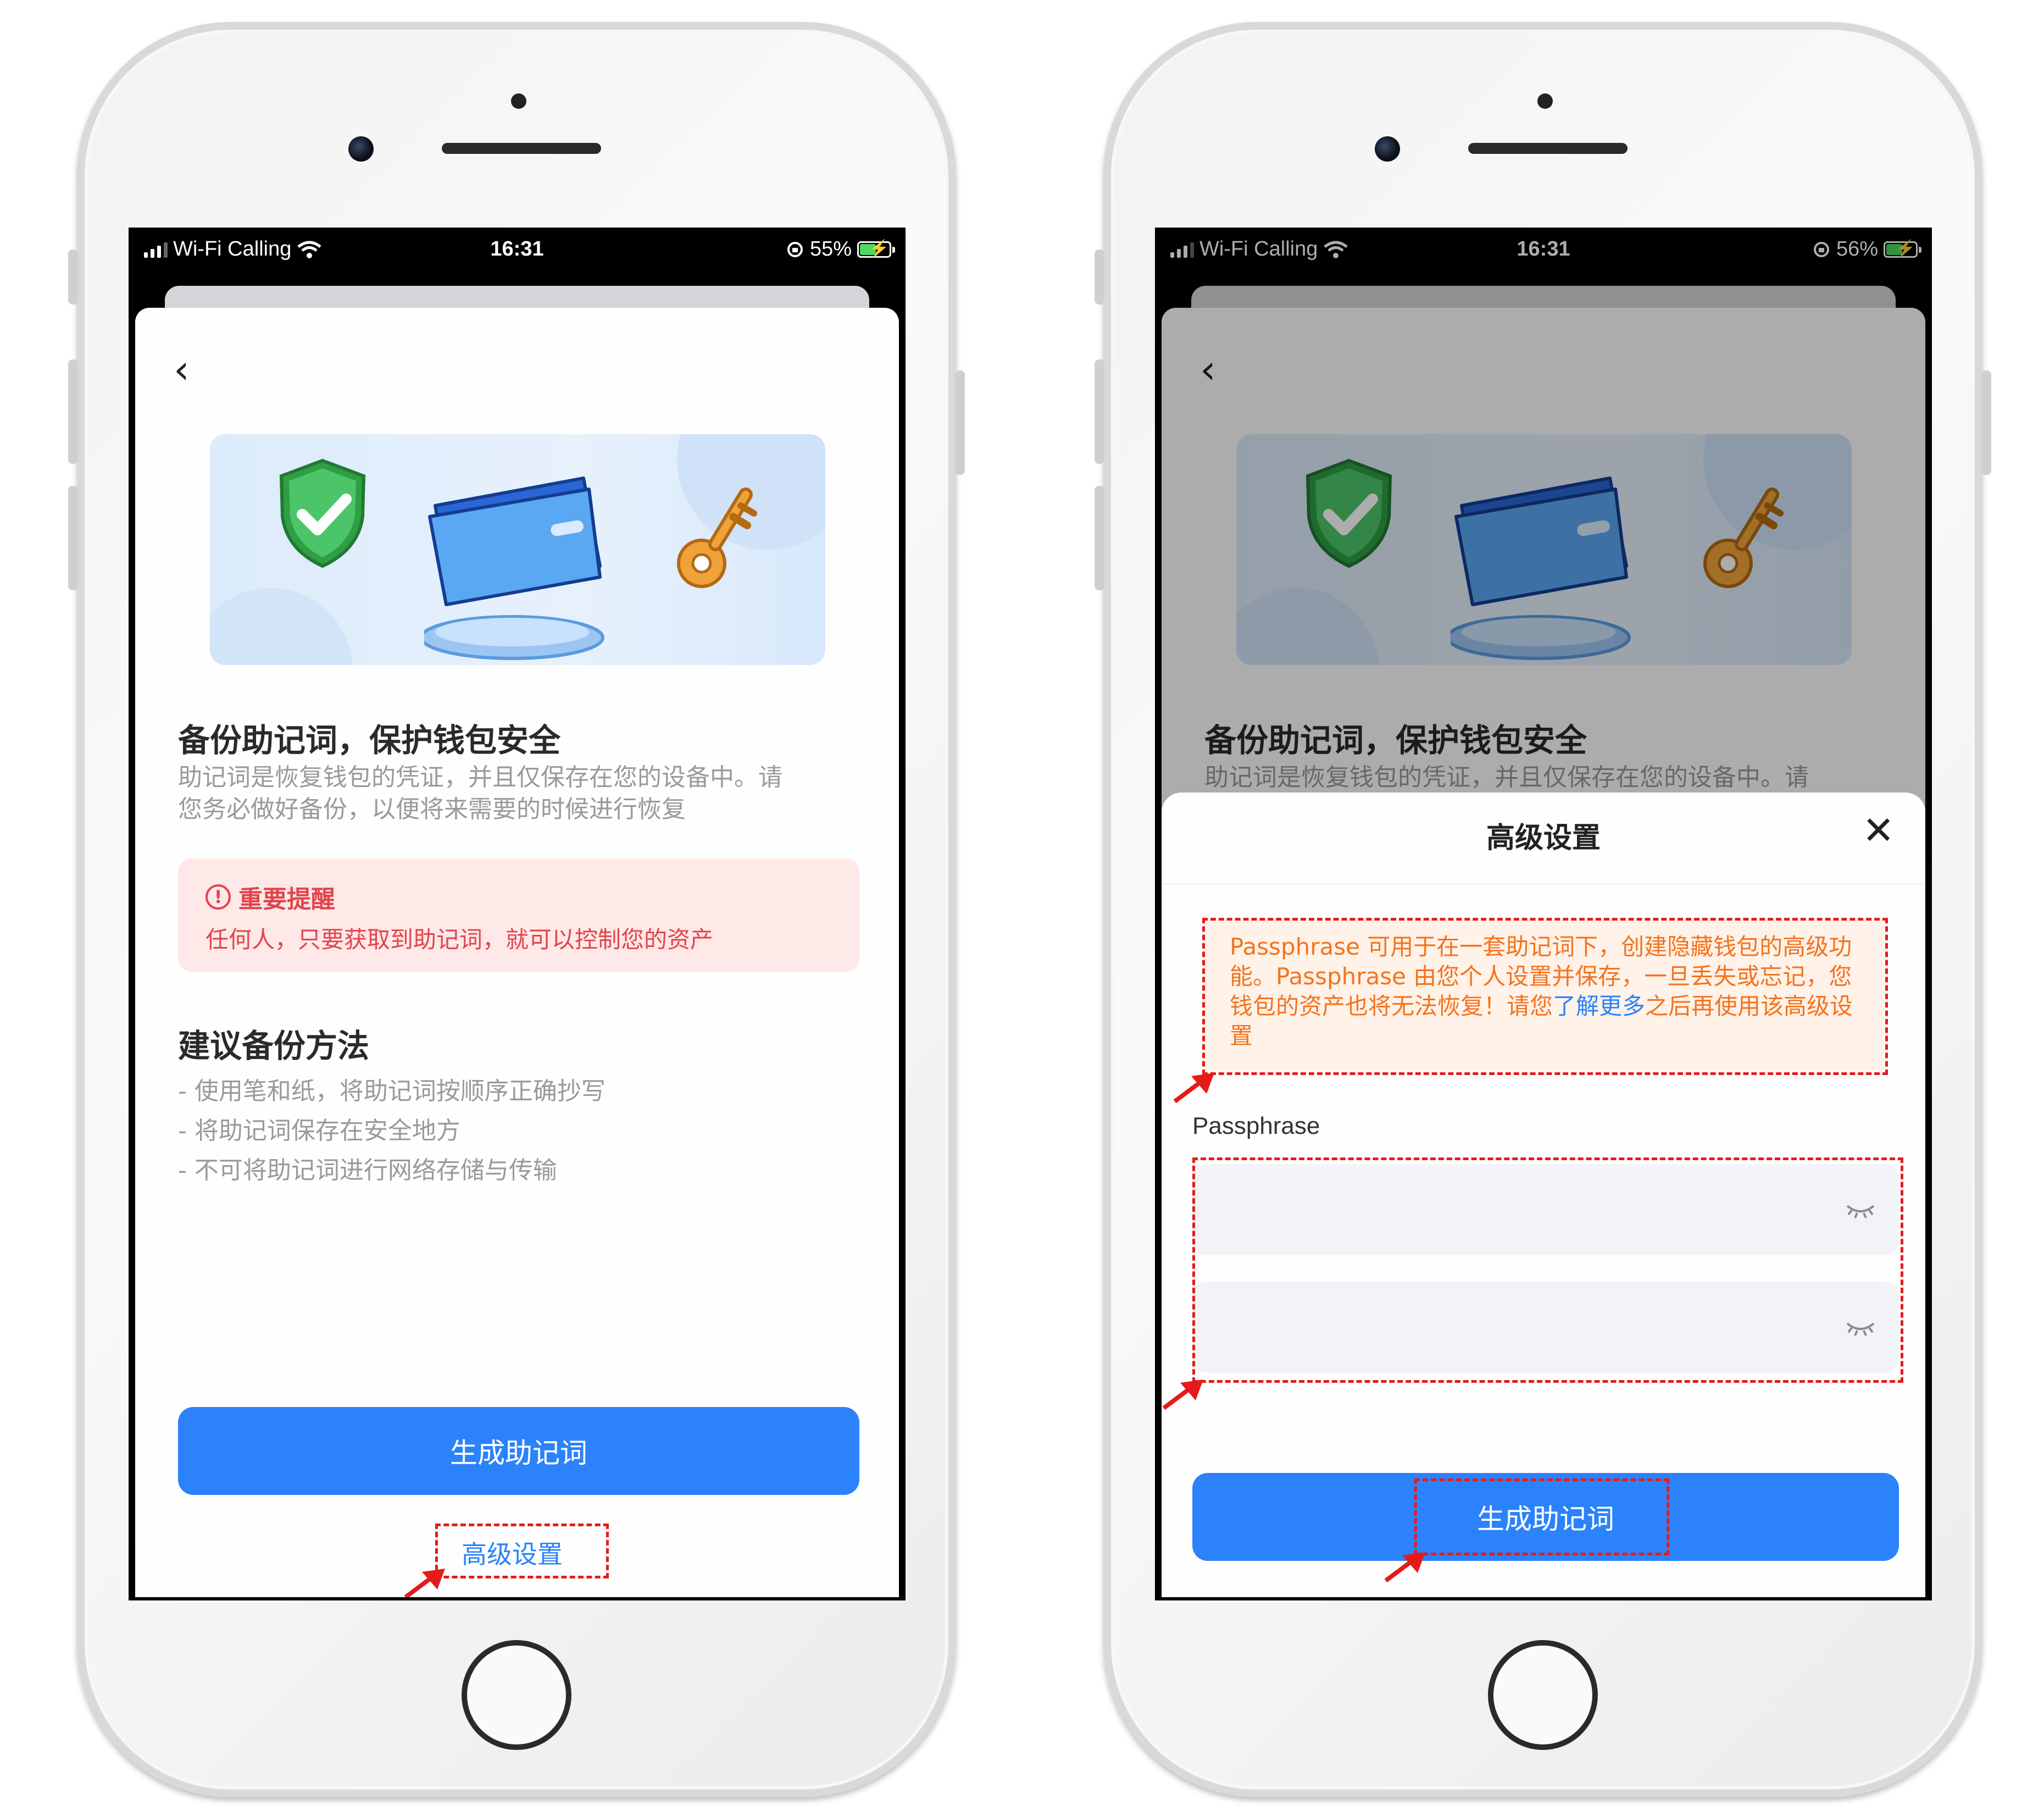 This screenshot has height=1817, width=2044. Describe the element at coordinates (392, 1091) in the screenshot. I see `list-item: - 使用笔和纸，将助记词按顺序正确抄写` at that location.